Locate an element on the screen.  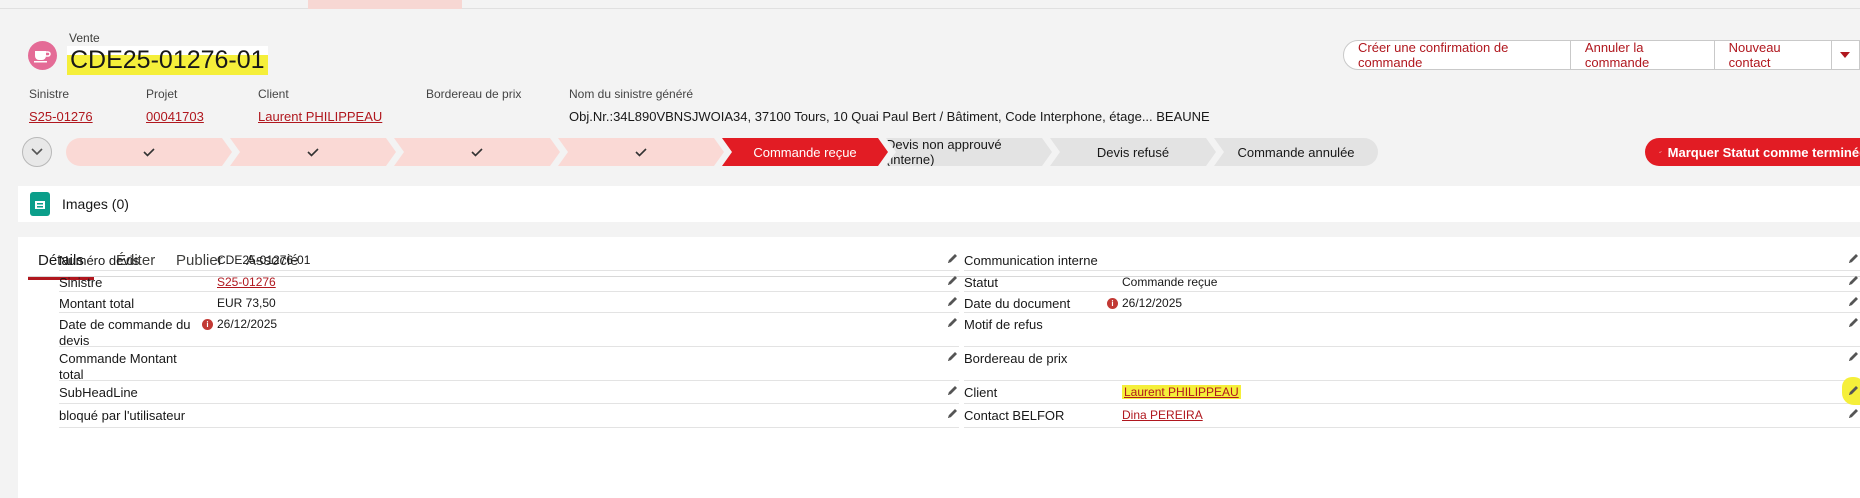
mark-status-complete-button: Marquer Statut comme terminé(e) is located at coordinates (1752, 152).